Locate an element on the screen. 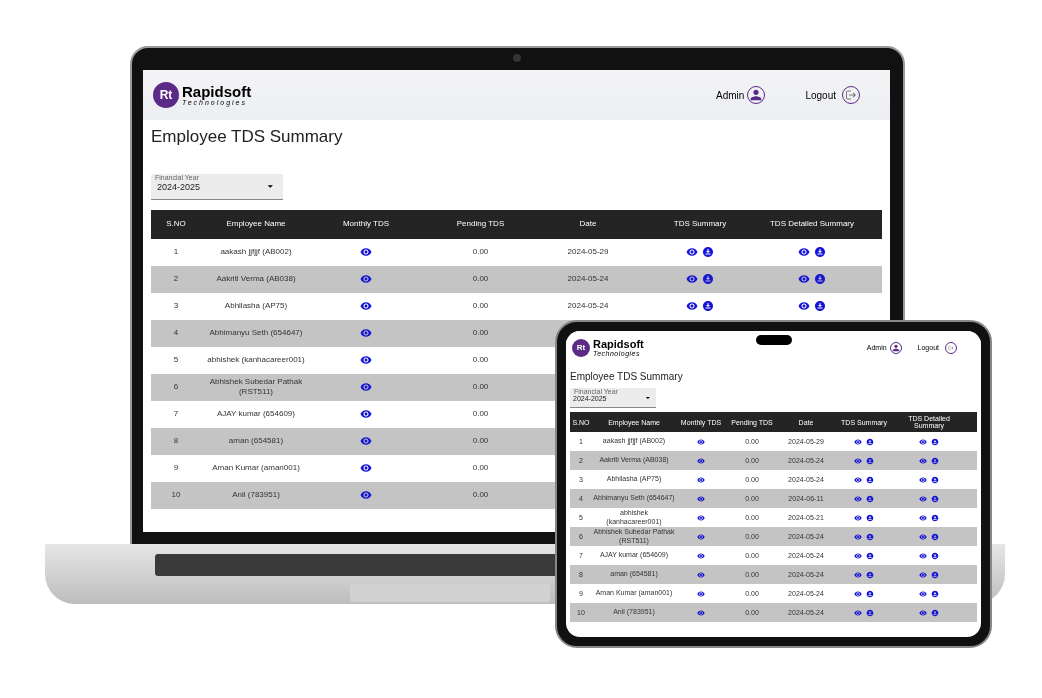 This screenshot has height=698, width=1042. user-name: Admin is located at coordinates (730, 95).